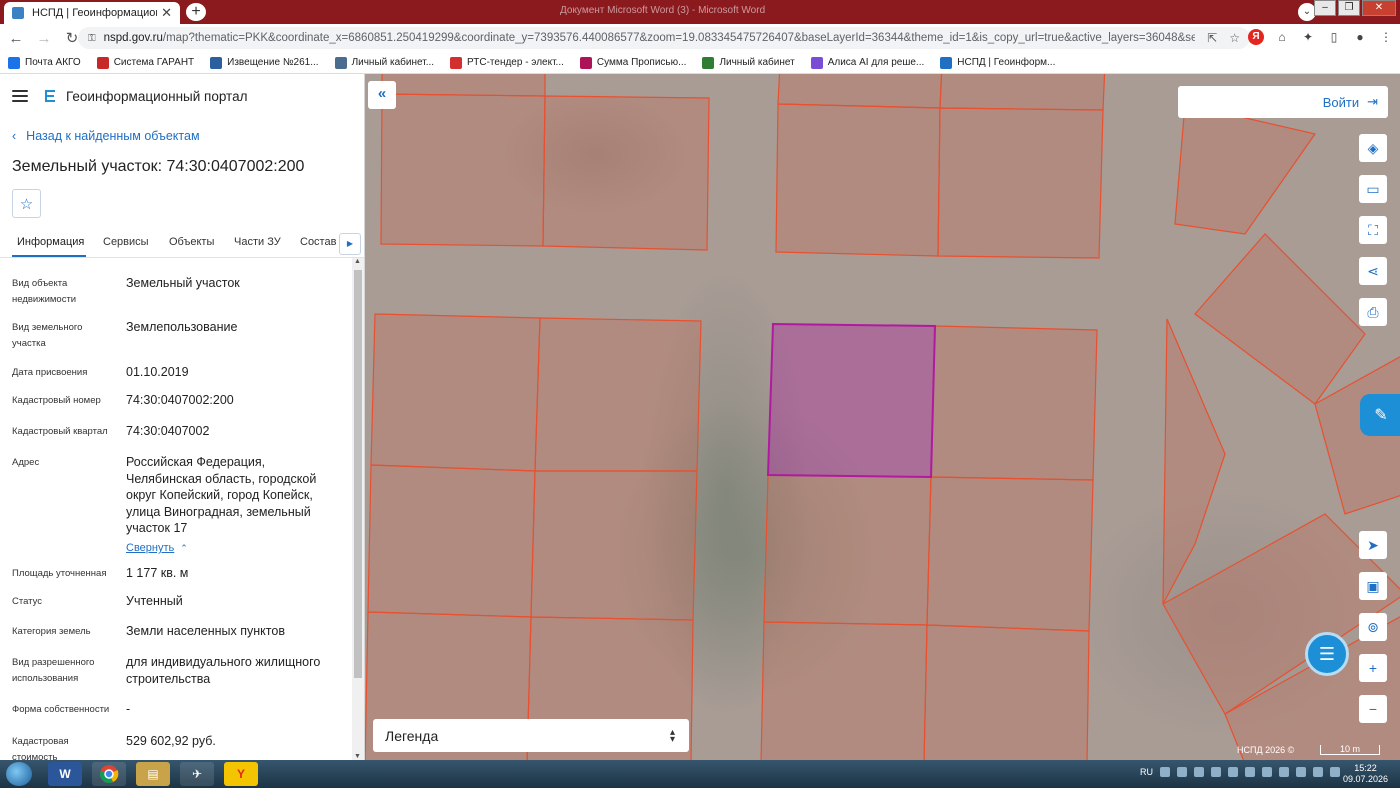  I want to click on field-value: Земли населенных пунктов, so click(205, 631).